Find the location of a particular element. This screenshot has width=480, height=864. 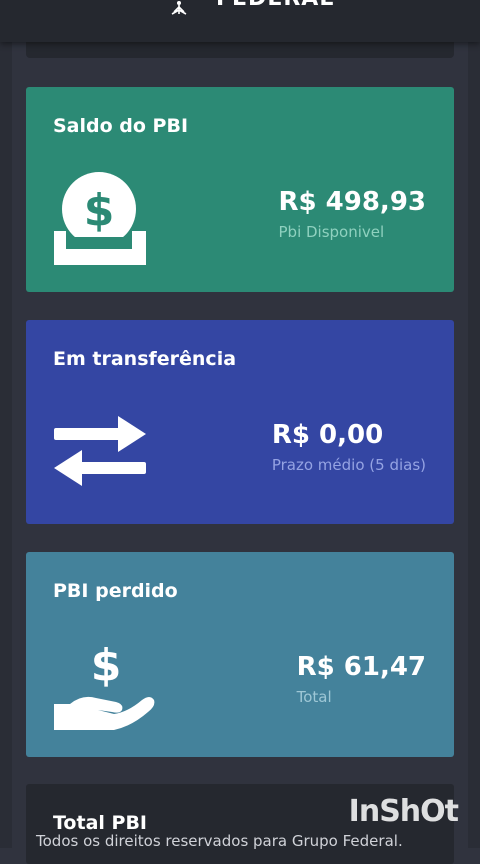

right-edge-strip is located at coordinates (474, 424).